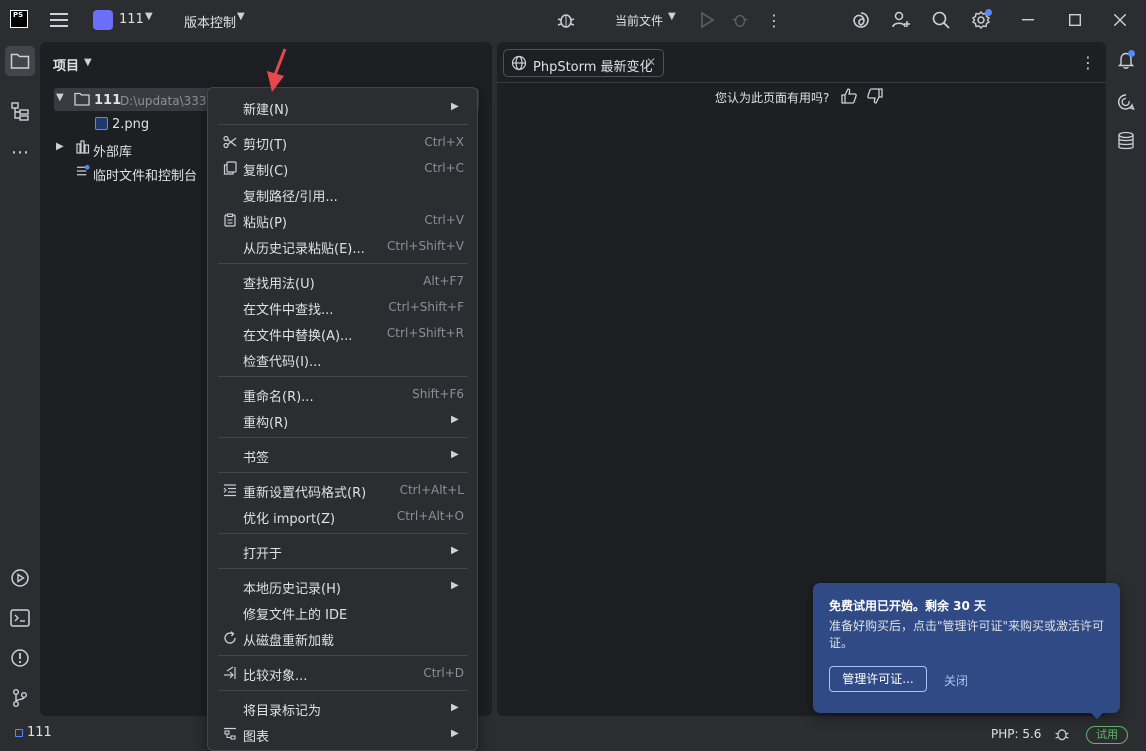 This screenshot has height=751, width=1146. I want to click on menu-item-shortcut: Ctrl+Alt+O, so click(430, 516).